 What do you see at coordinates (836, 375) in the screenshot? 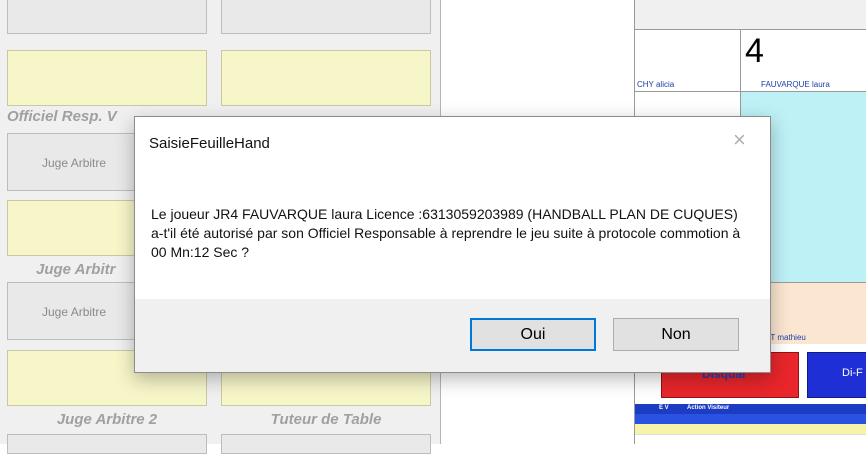
I see `di-f-button: Di-F` at bounding box center [836, 375].